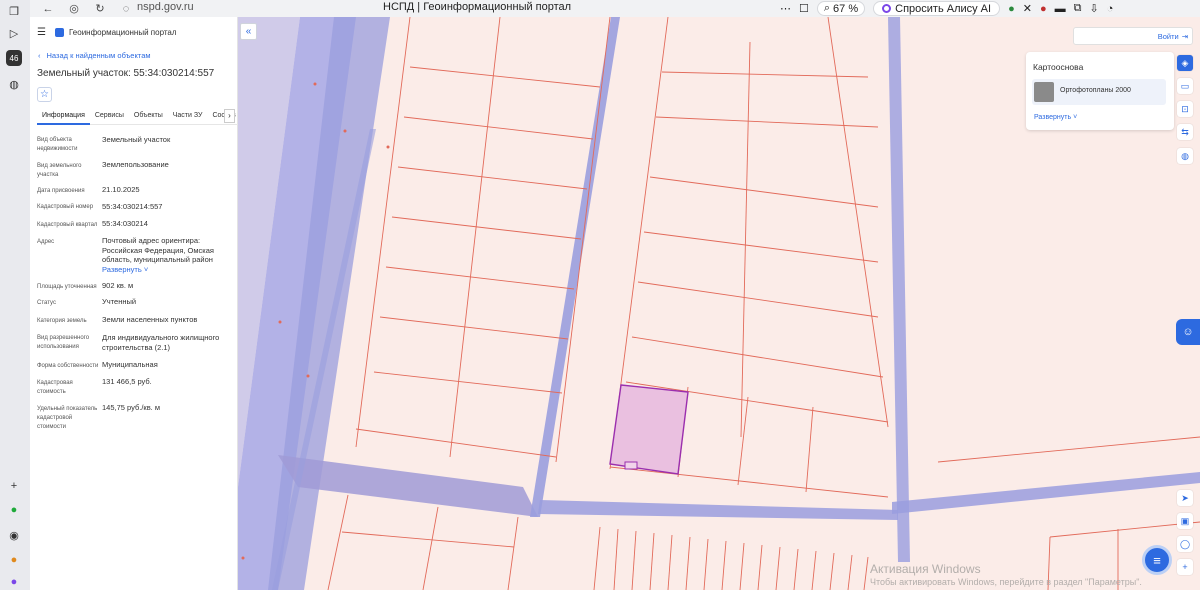 The image size is (1200, 590). I want to click on bookmark-icon: ☐, so click(804, 8).